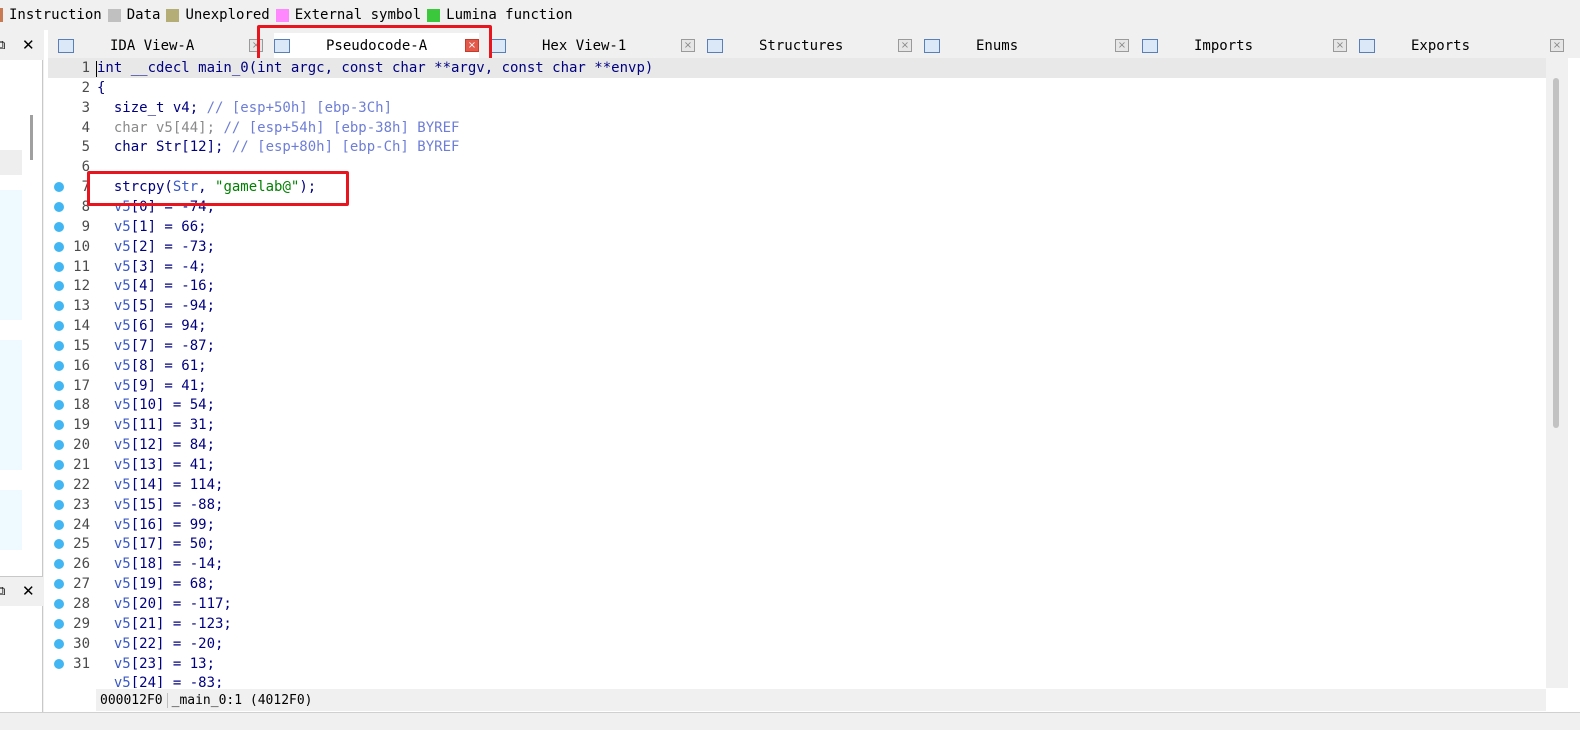 This screenshot has height=730, width=1580. What do you see at coordinates (156, 346) in the screenshot?
I see `code-text: v5[7] = -87;` at bounding box center [156, 346].